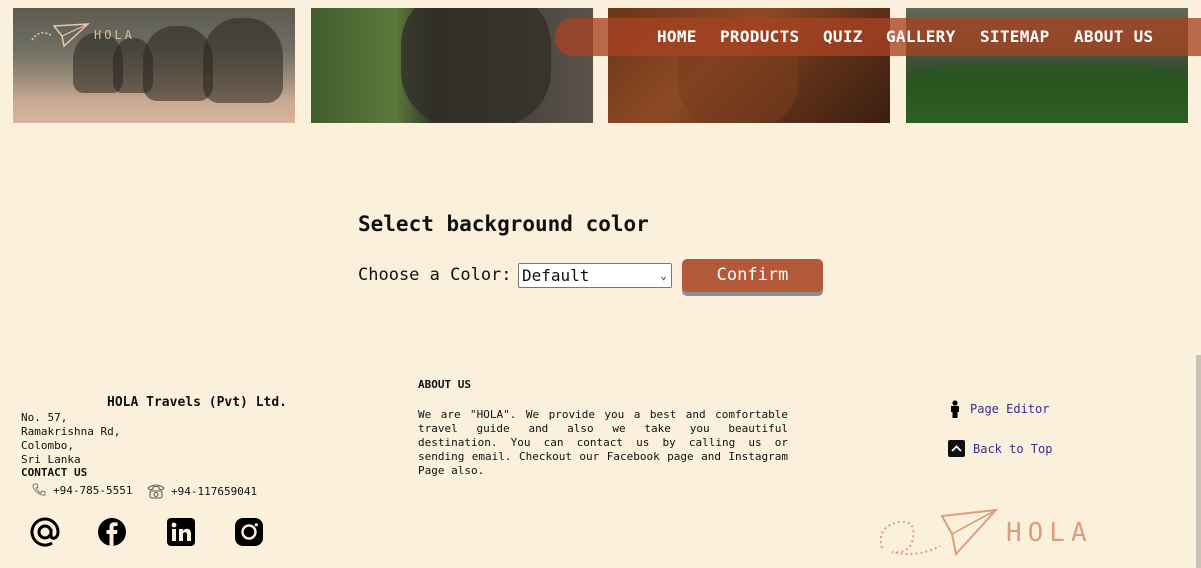 The height and width of the screenshot is (568, 1201). What do you see at coordinates (843, 37) in the screenshot?
I see `nav-quiz: QUIZ` at bounding box center [843, 37].